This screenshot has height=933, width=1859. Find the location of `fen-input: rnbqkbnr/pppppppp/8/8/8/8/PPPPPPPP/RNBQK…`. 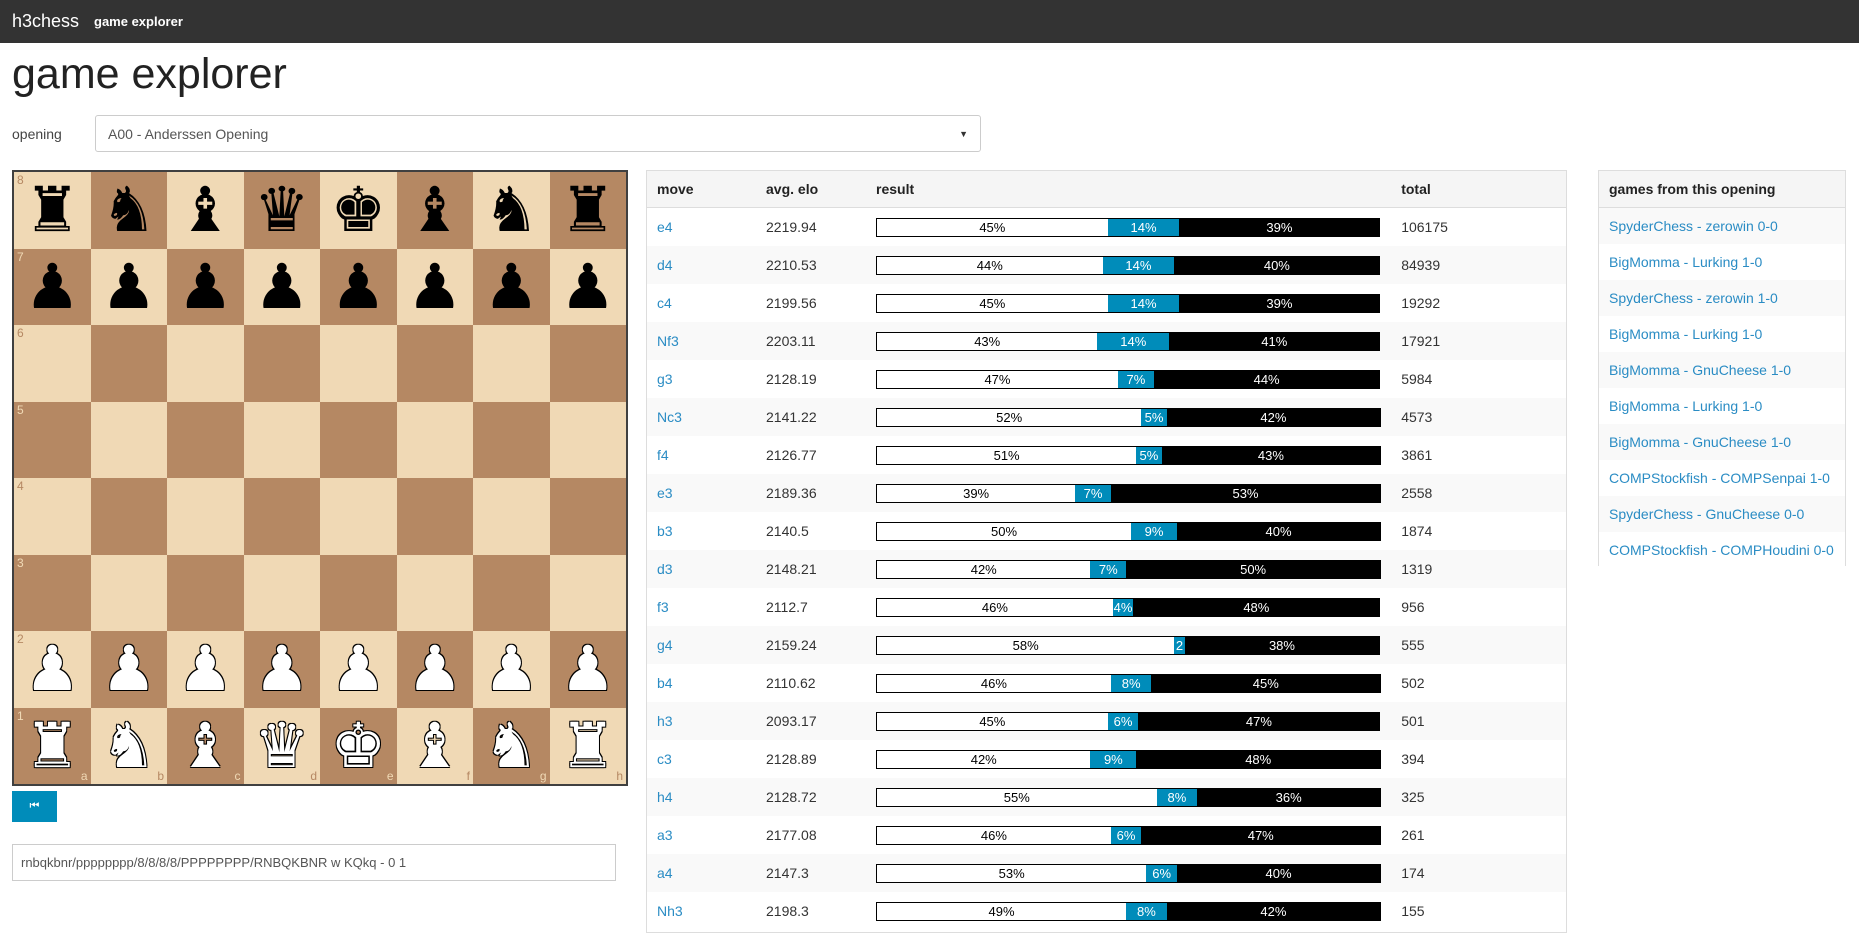

fen-input: rnbqkbnr/pppppppp/8/8/8/8/PPPPPPPP/RNBQK… is located at coordinates (314, 862).